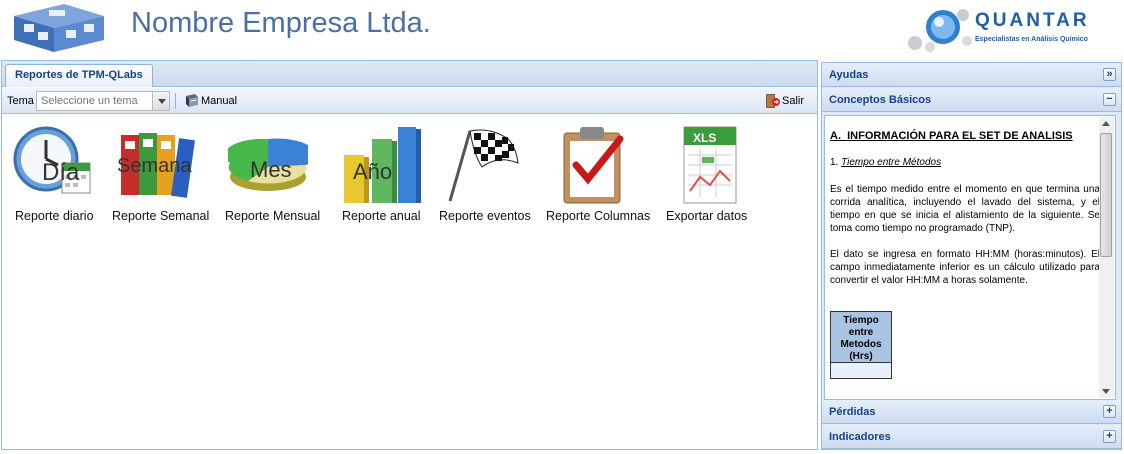  What do you see at coordinates (59, 28) in the screenshot?
I see `company-logo-icon` at bounding box center [59, 28].